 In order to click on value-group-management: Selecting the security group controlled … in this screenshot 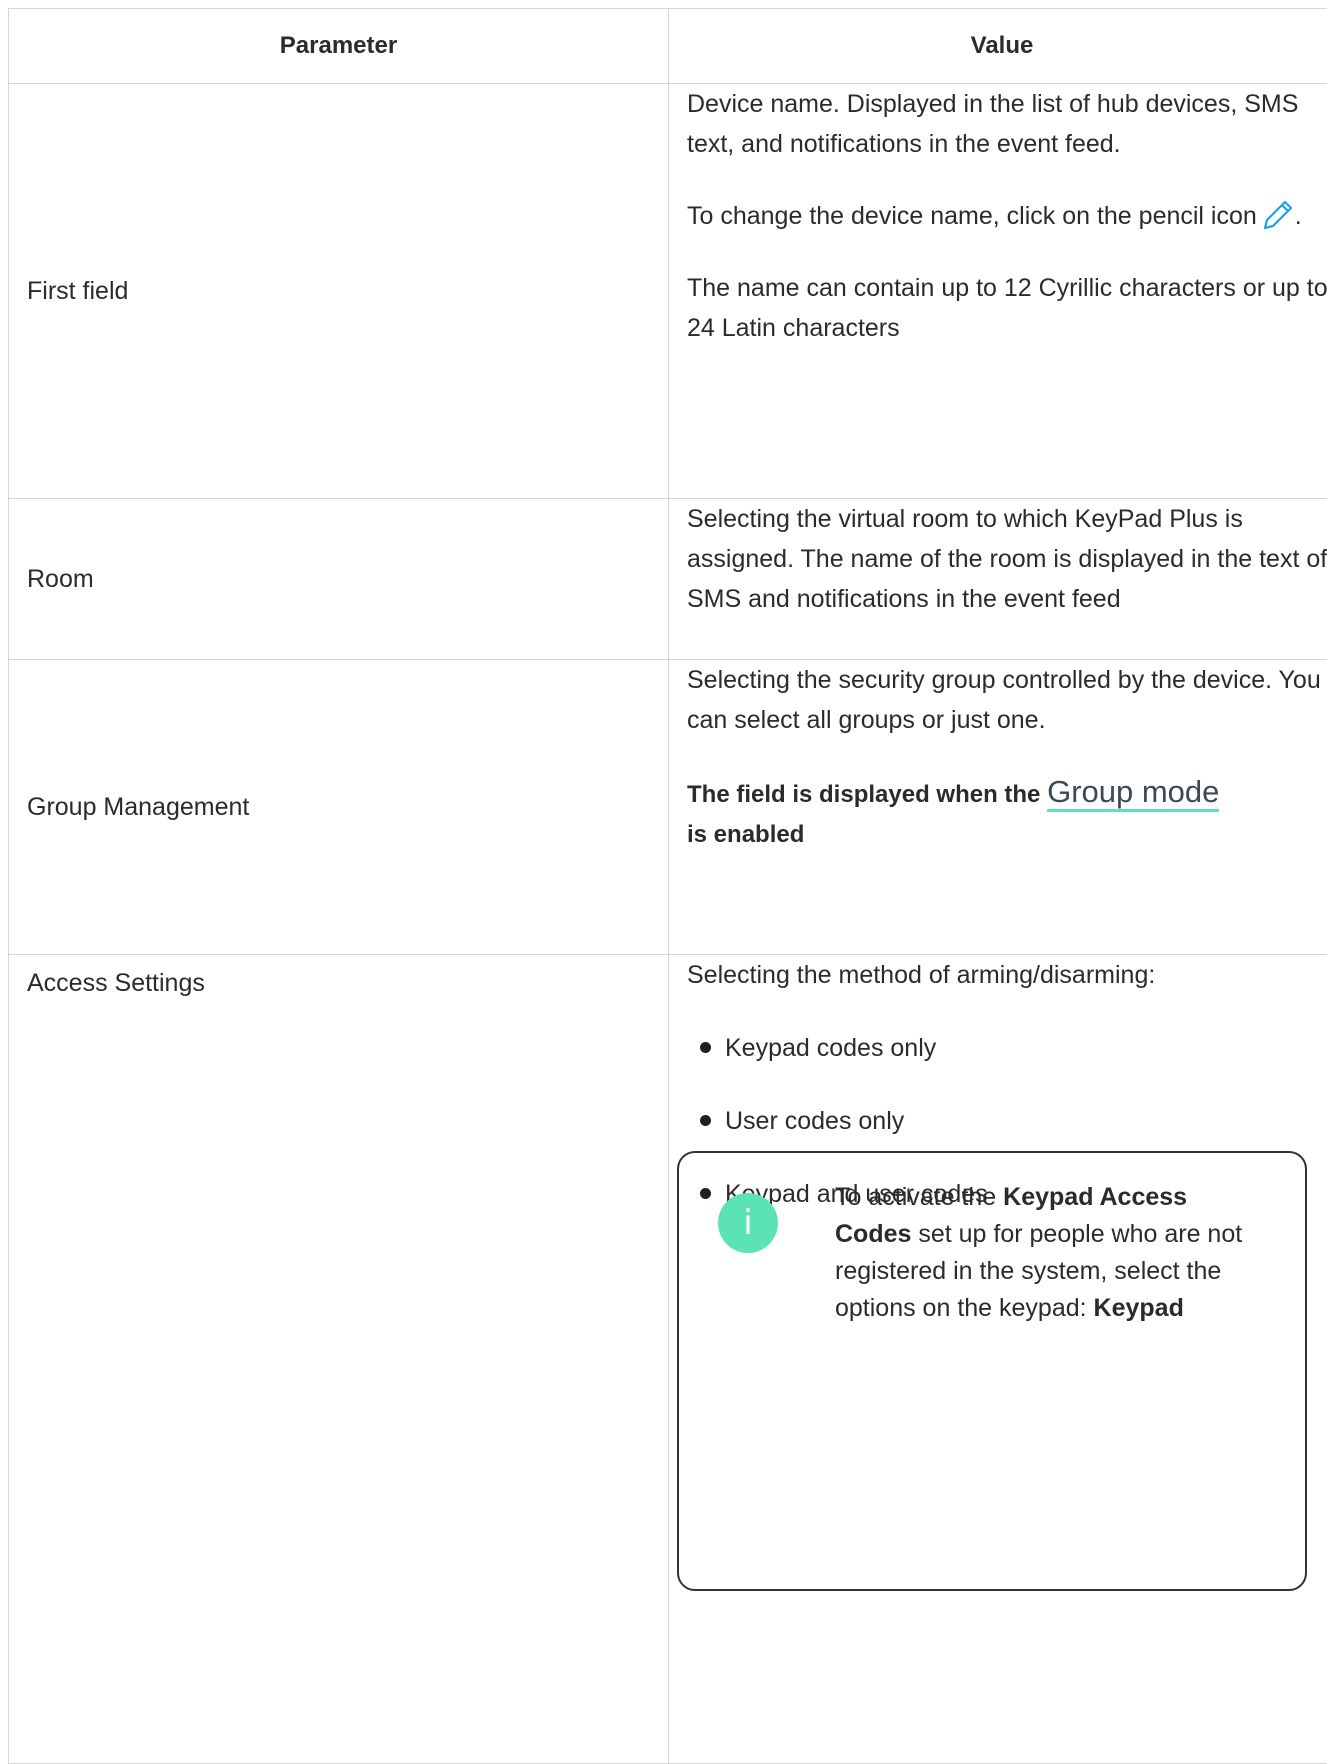, I will do `click(998, 807)`.